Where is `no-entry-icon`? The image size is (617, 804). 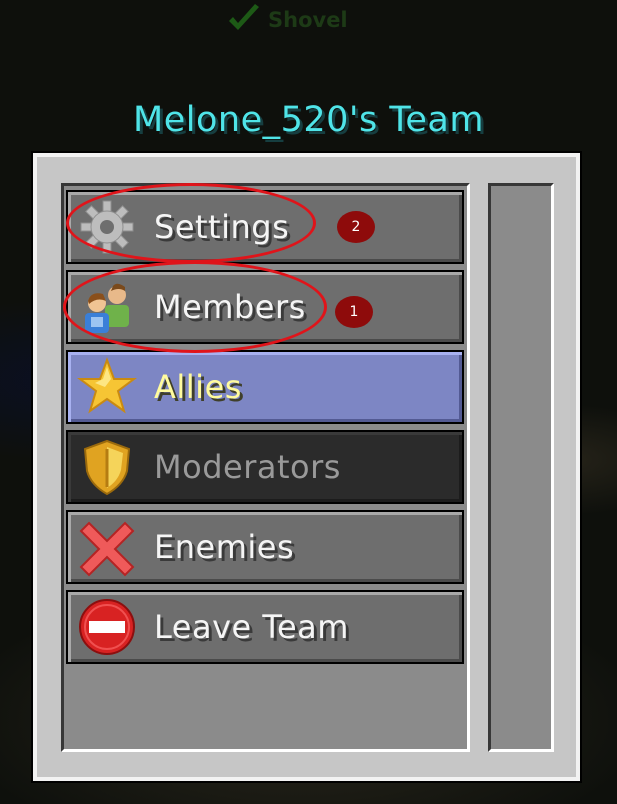 no-entry-icon is located at coordinates (107, 627).